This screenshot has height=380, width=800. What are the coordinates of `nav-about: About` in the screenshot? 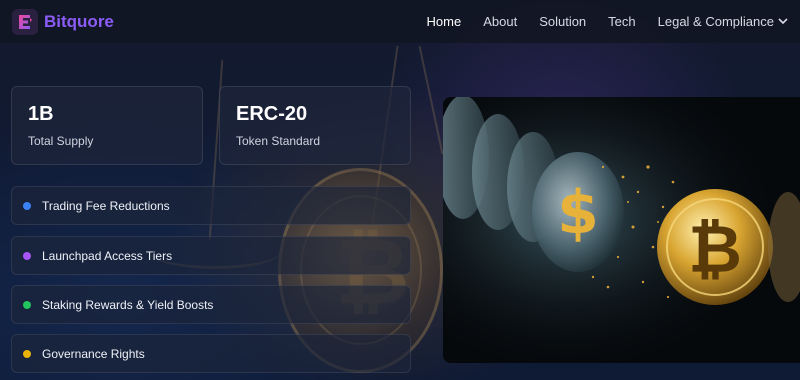 It's located at (500, 21).